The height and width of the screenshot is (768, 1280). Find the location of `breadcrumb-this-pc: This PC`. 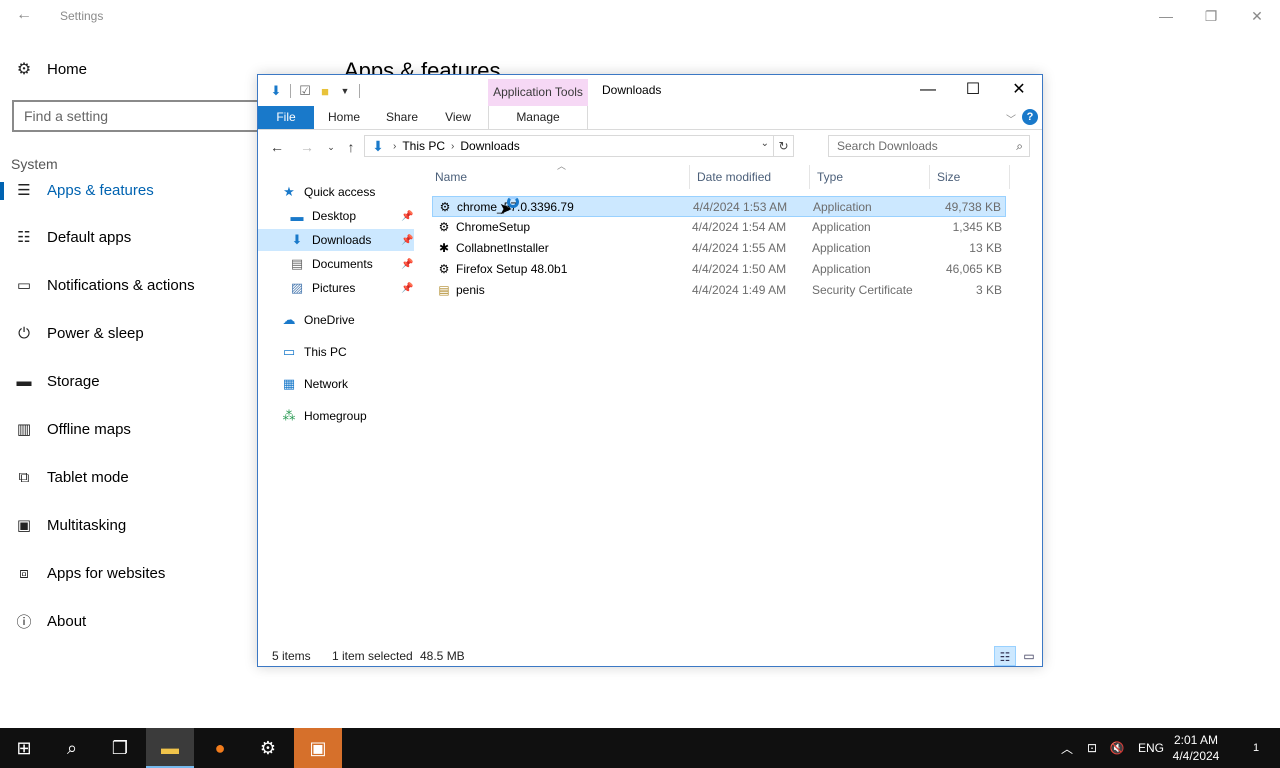

breadcrumb-this-pc: This PC is located at coordinates (423, 146).